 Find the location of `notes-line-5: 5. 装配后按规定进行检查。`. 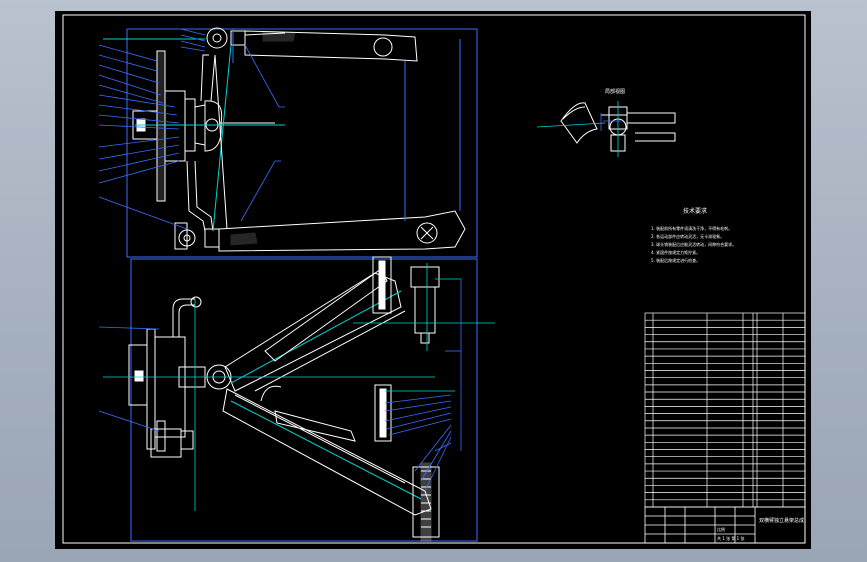

notes-line-5: 5. 装配后按规定进行检查。 is located at coordinates (675, 260).